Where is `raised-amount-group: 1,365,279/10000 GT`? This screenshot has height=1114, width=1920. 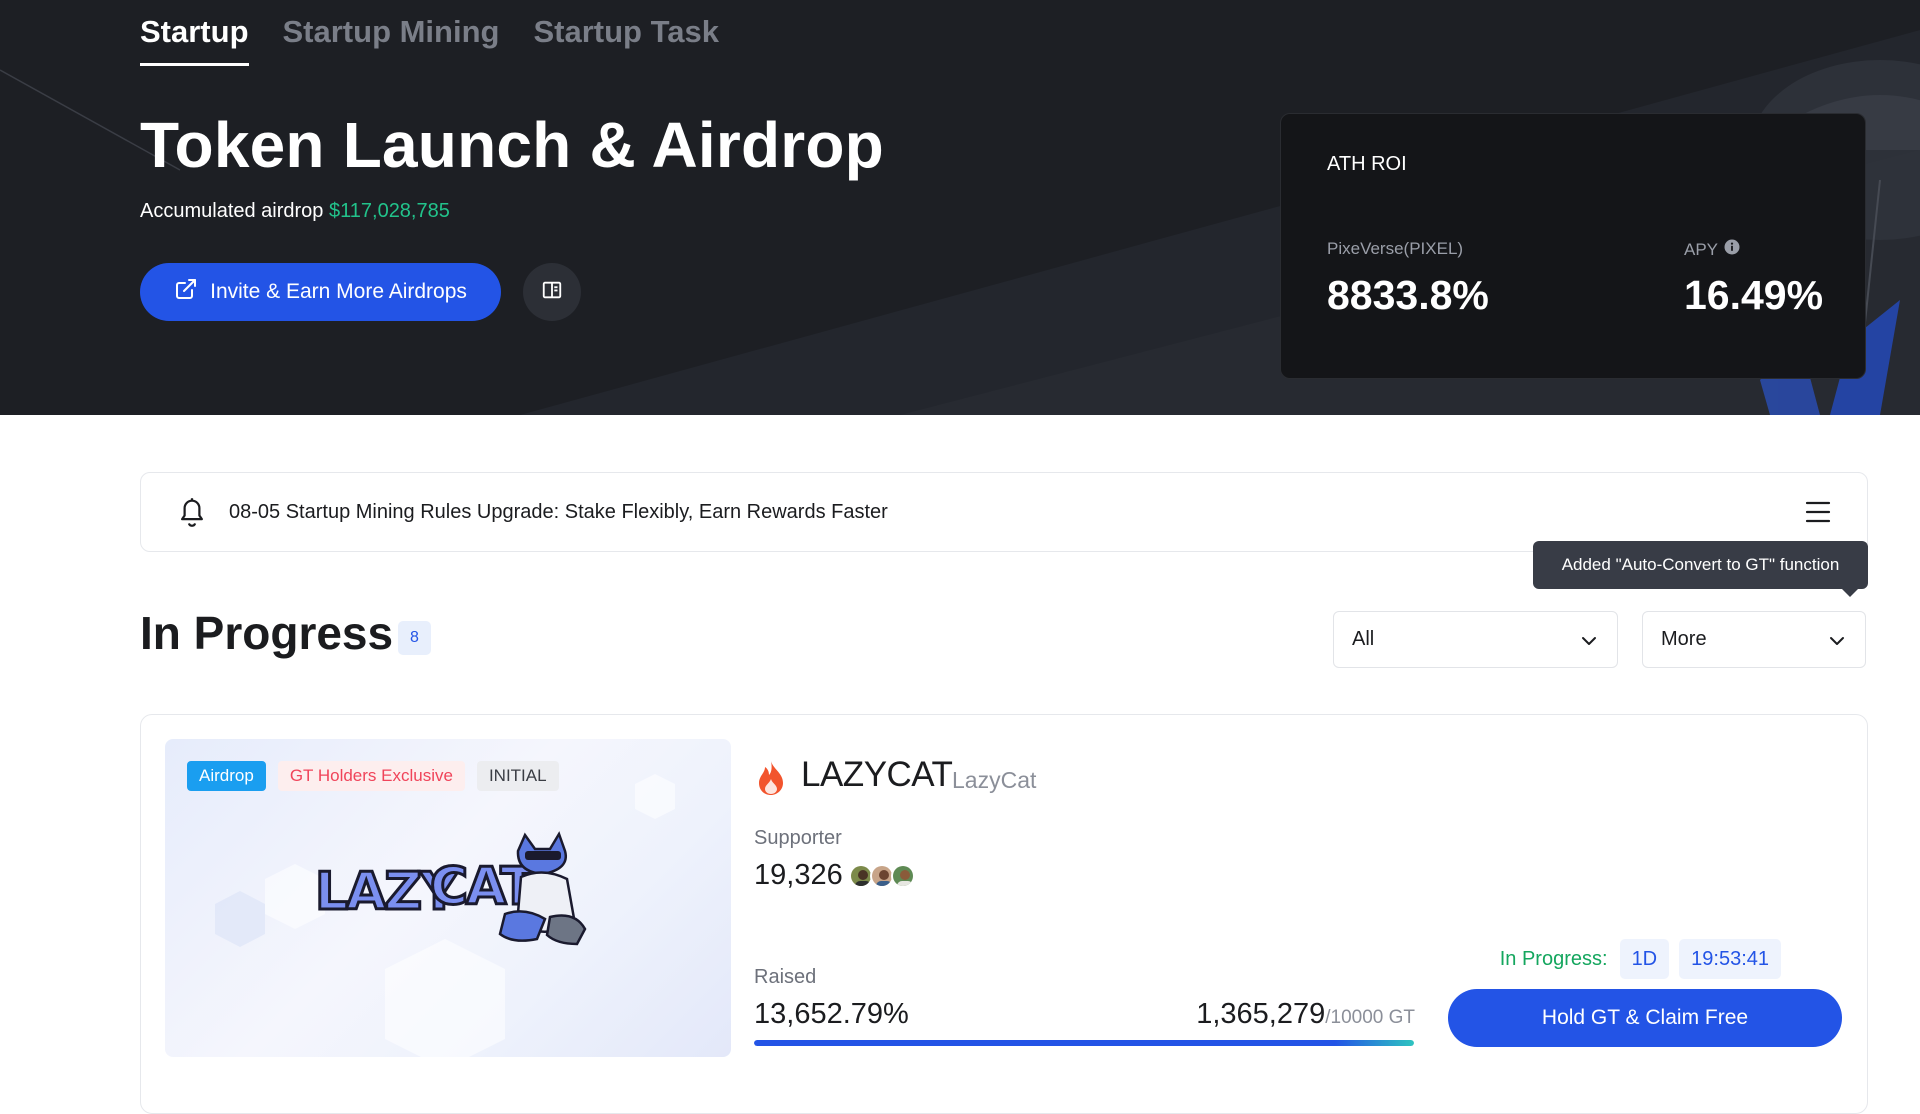 raised-amount-group: 1,365,279/10000 GT is located at coordinates (1305, 1014).